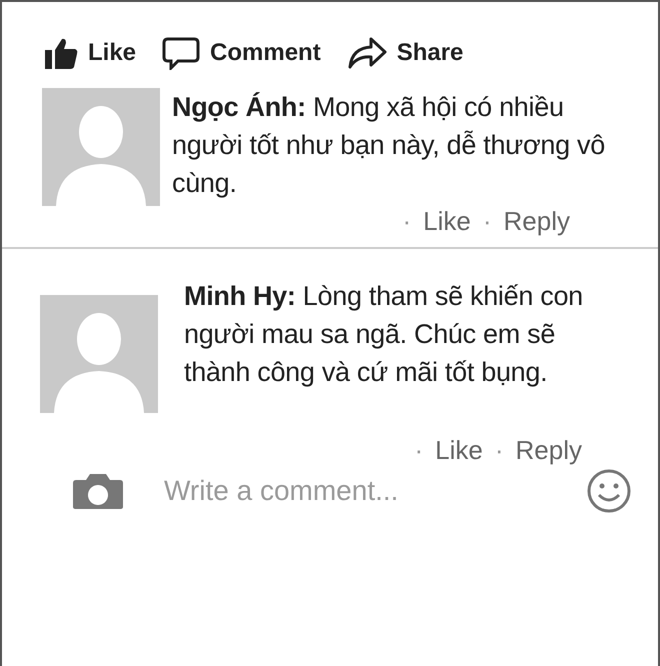 The width and height of the screenshot is (660, 666). I want to click on share-button: Share, so click(405, 53).